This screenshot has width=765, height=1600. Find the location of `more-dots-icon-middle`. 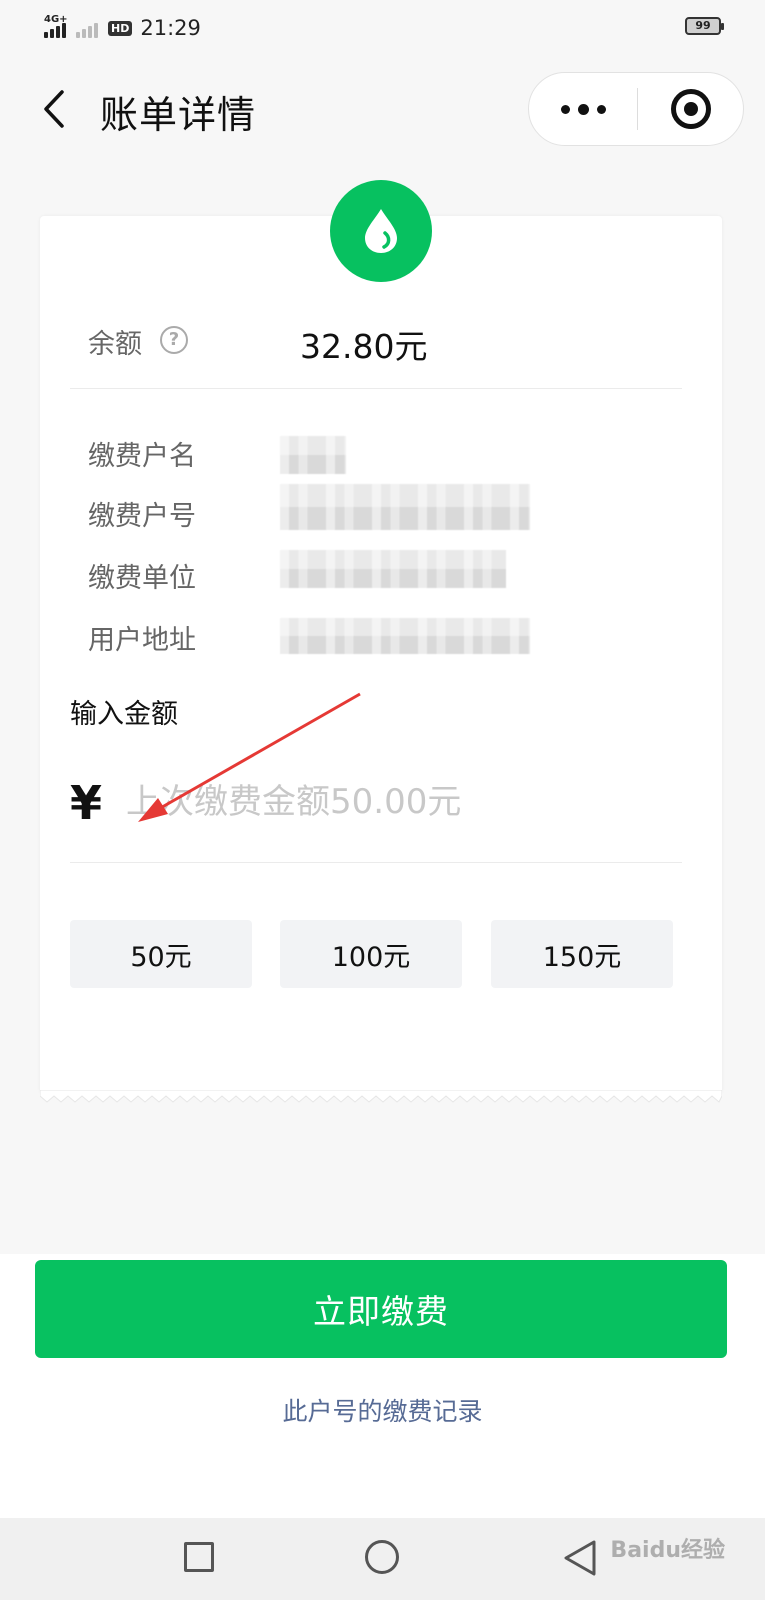

more-dots-icon-middle is located at coordinates (583, 109).